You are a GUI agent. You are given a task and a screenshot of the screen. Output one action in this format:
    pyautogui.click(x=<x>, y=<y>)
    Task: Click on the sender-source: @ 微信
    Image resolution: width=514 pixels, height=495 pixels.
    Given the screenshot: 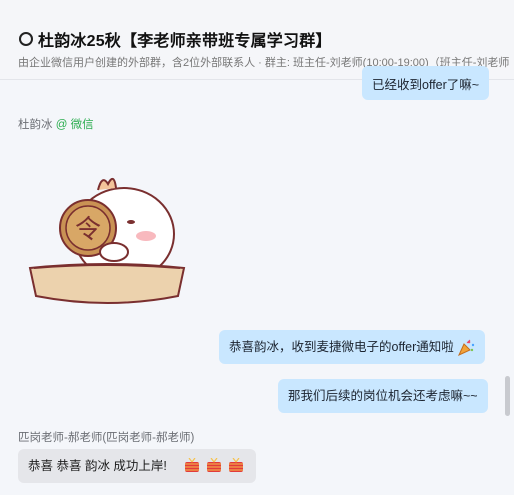 What is the action you would take?
    pyautogui.click(x=74, y=125)
    